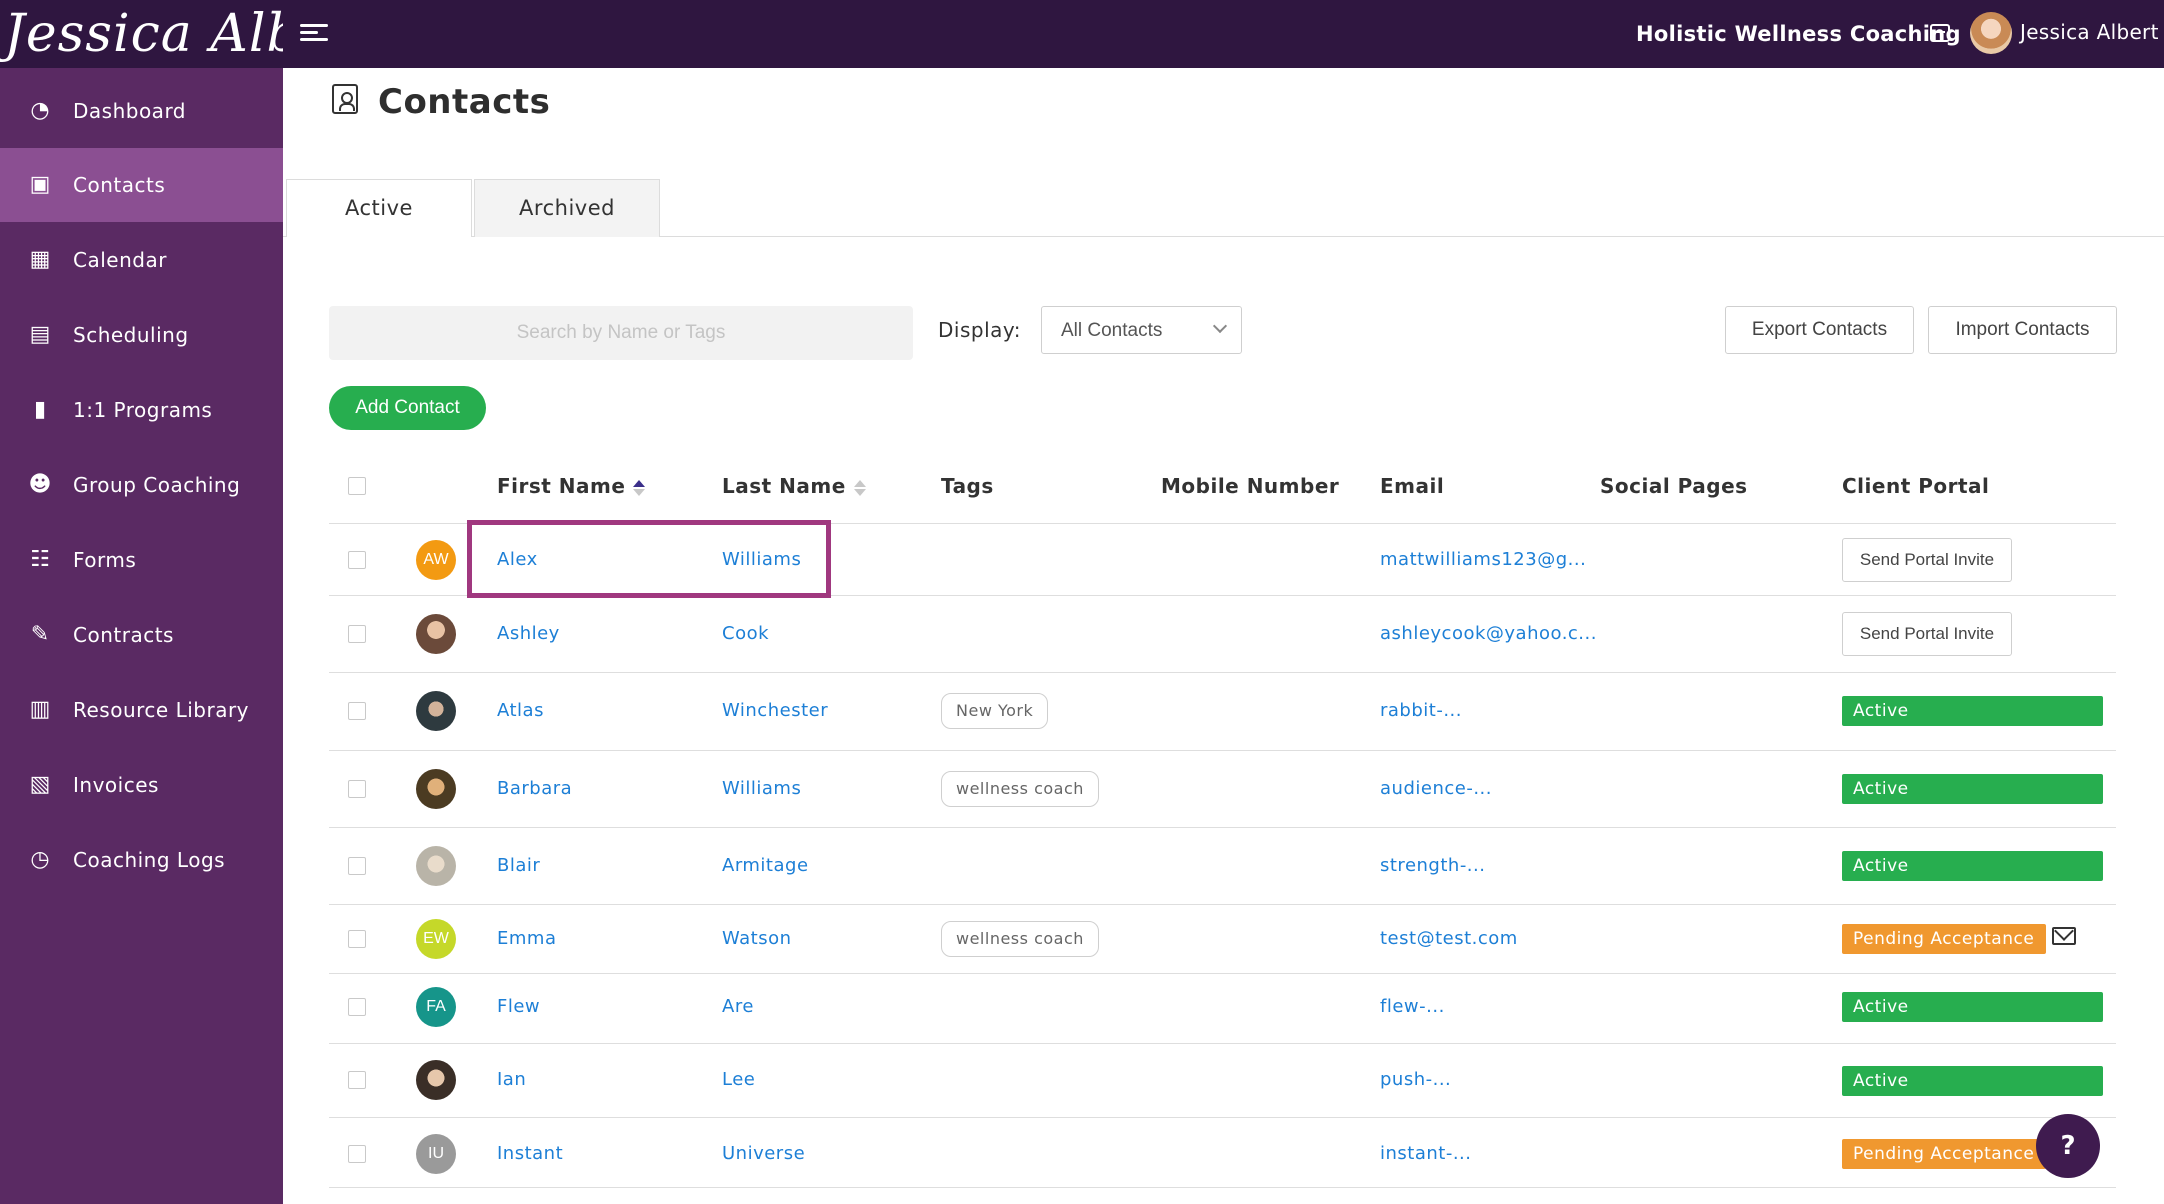  I want to click on sidebar-item-label: Group Coaching, so click(157, 485).